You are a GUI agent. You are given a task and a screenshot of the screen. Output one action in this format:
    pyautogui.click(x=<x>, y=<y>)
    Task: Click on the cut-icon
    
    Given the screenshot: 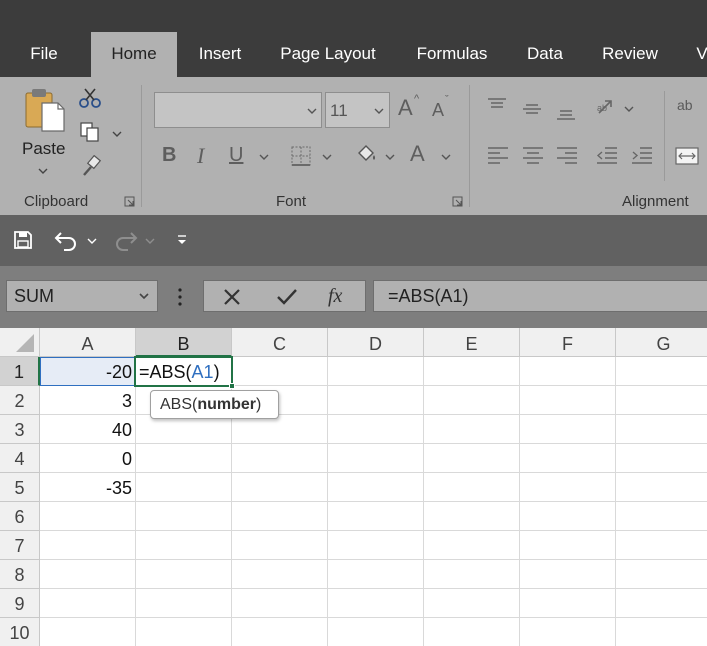 What is the action you would take?
    pyautogui.click(x=90, y=98)
    